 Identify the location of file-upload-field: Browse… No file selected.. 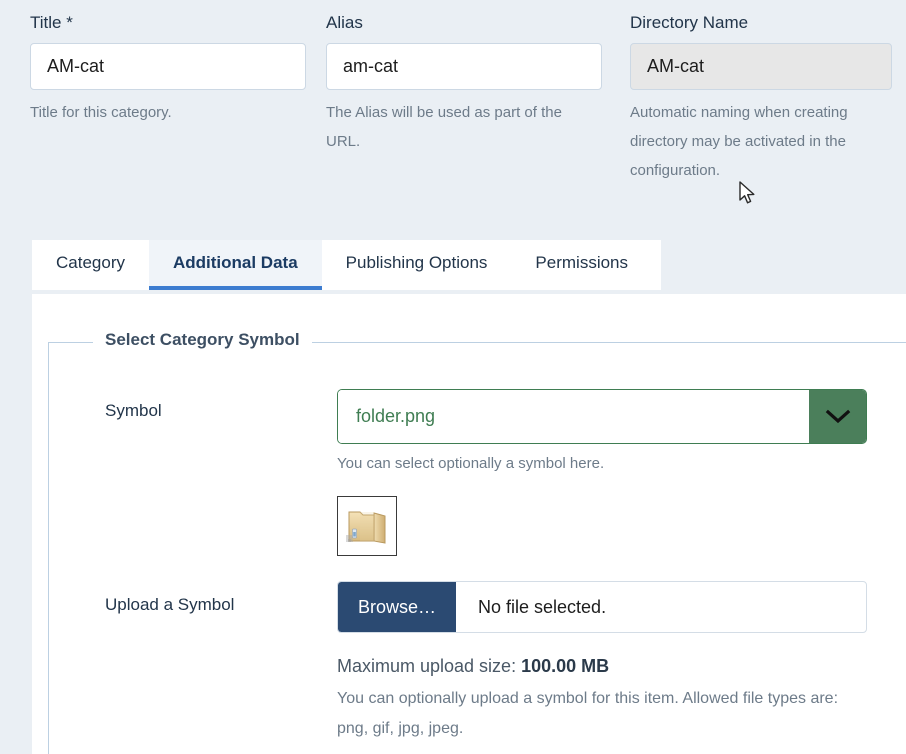
(602, 607).